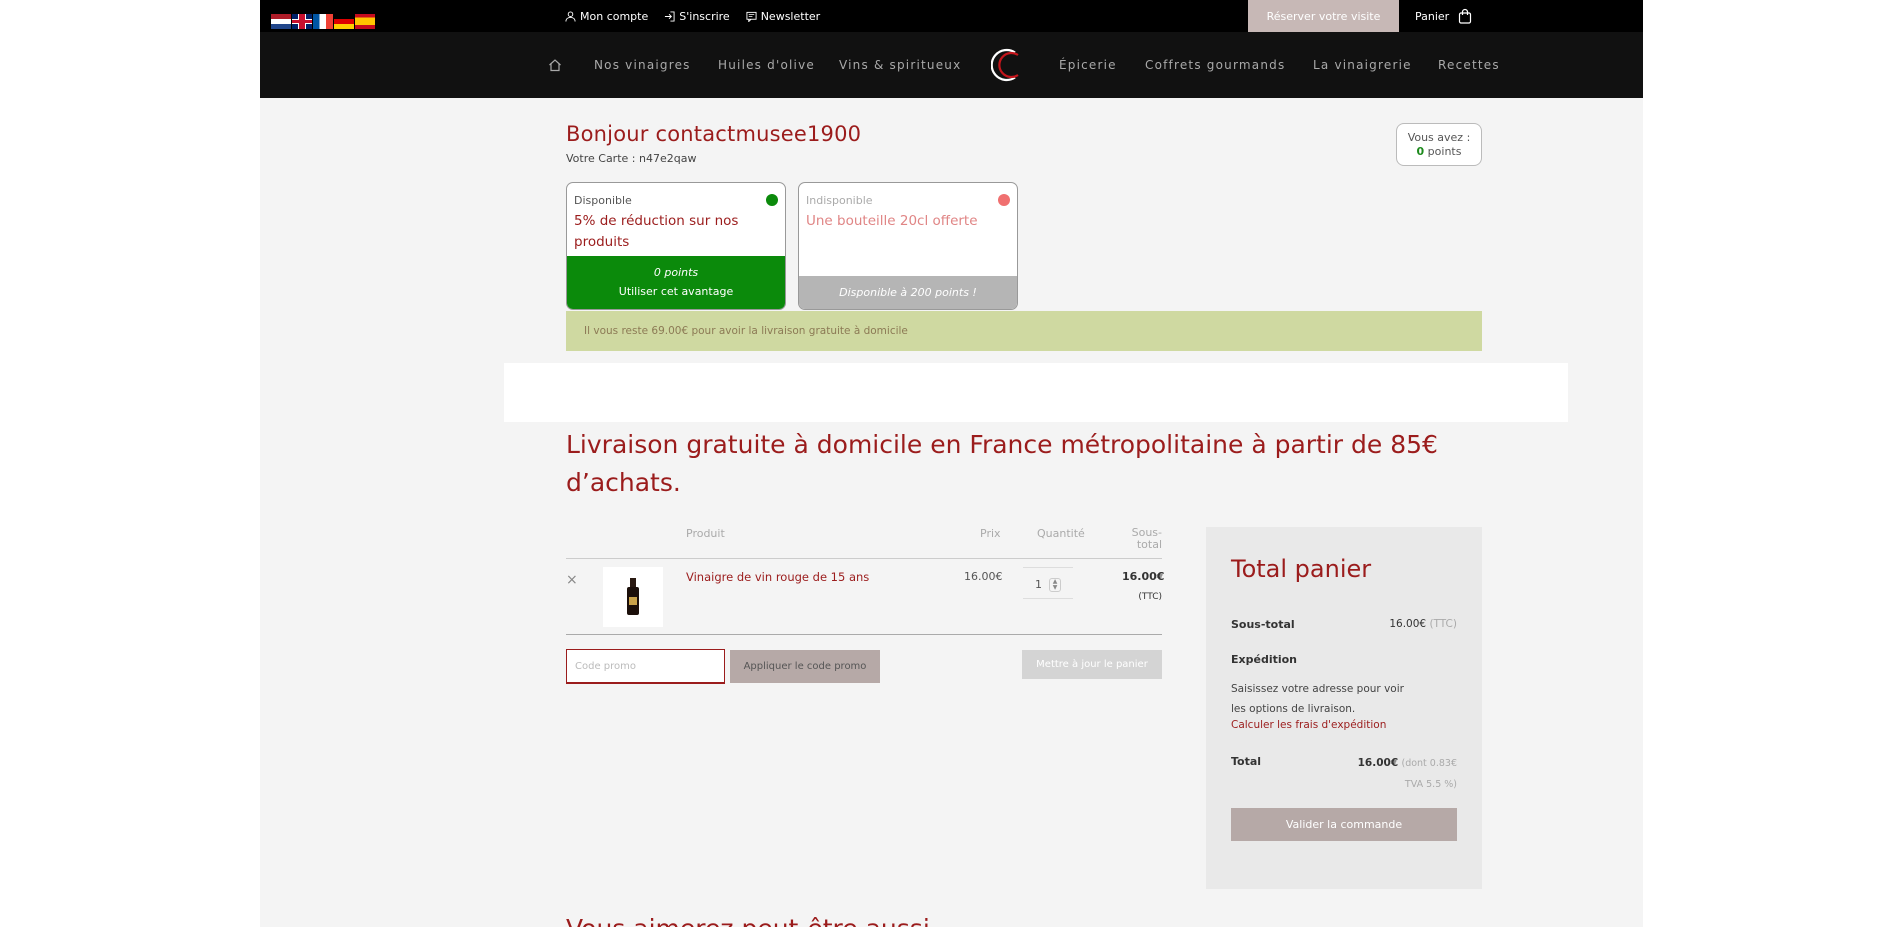  Describe the element at coordinates (1263, 624) in the screenshot. I see `subtotal-label: Sous-total` at that location.